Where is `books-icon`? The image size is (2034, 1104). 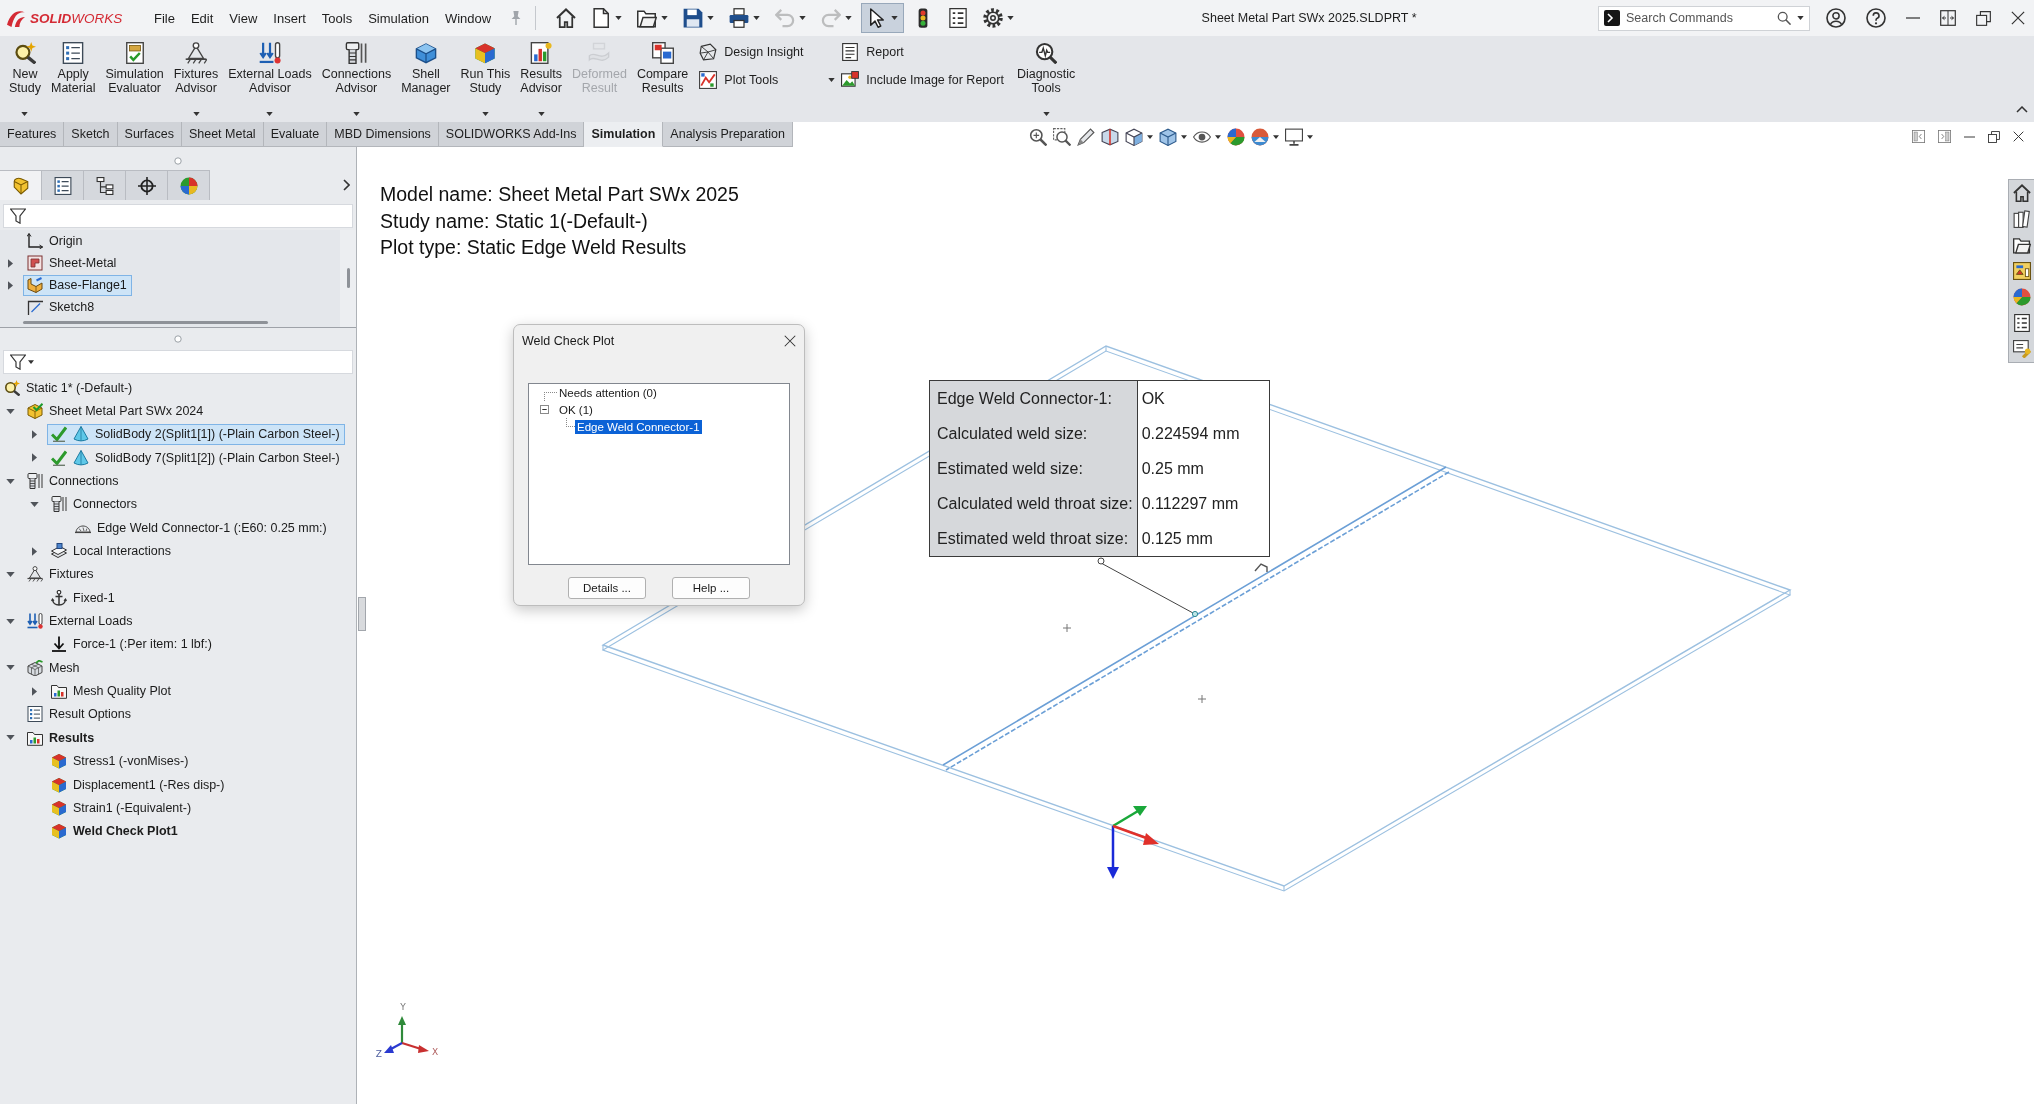 books-icon is located at coordinates (2021, 219).